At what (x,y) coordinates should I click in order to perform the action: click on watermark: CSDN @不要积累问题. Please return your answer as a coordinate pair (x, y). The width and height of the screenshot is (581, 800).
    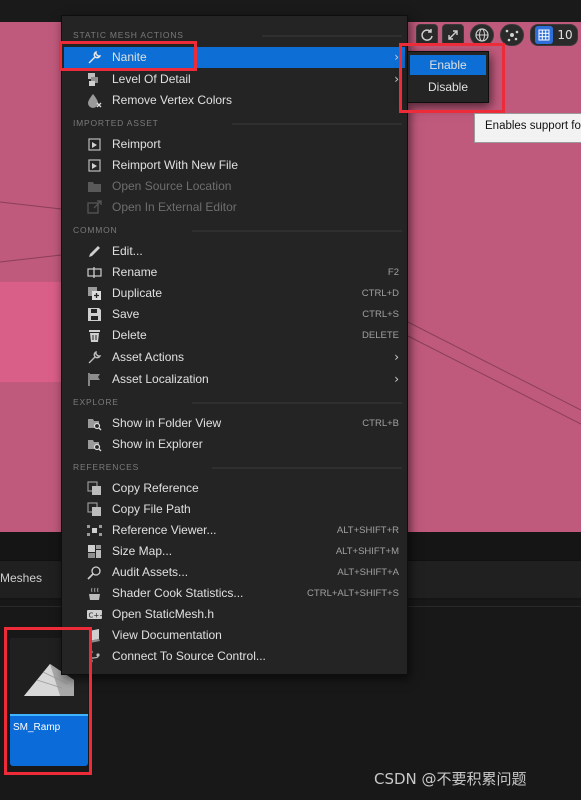
    Looking at the image, I should click on (450, 779).